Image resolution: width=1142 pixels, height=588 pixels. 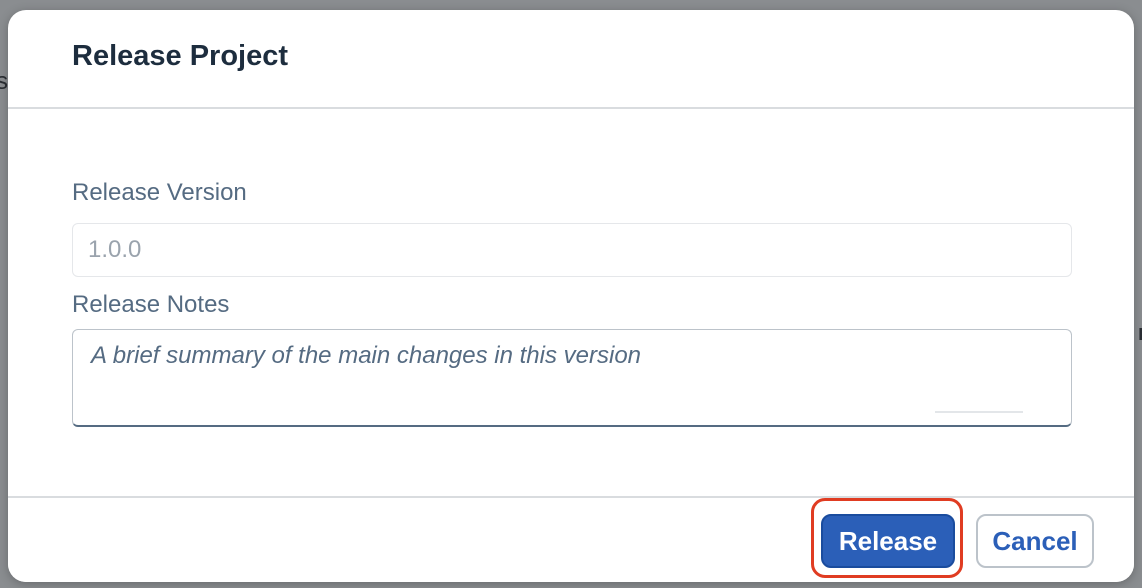 I want to click on release-notes-label: Release Notes, so click(x=151, y=304).